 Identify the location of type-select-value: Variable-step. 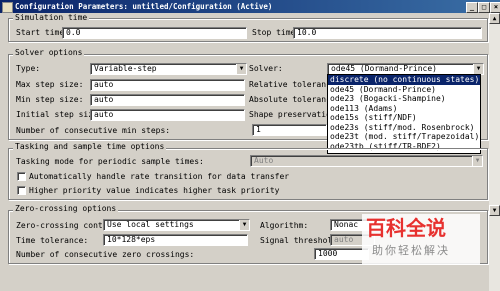
(125, 68).